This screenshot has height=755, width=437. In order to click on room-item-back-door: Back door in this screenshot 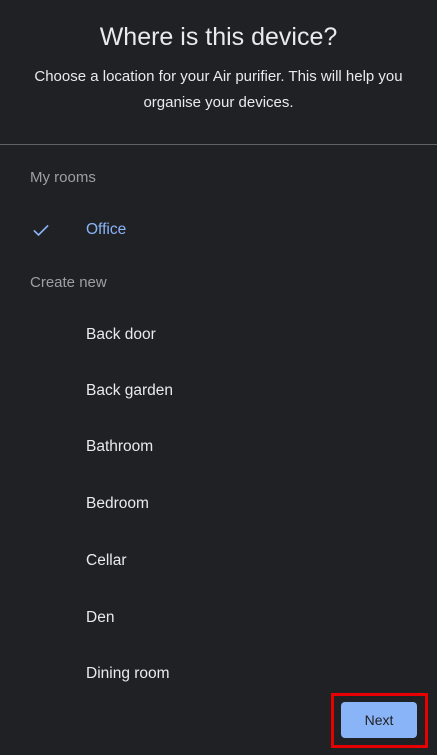, I will do `click(218, 335)`.